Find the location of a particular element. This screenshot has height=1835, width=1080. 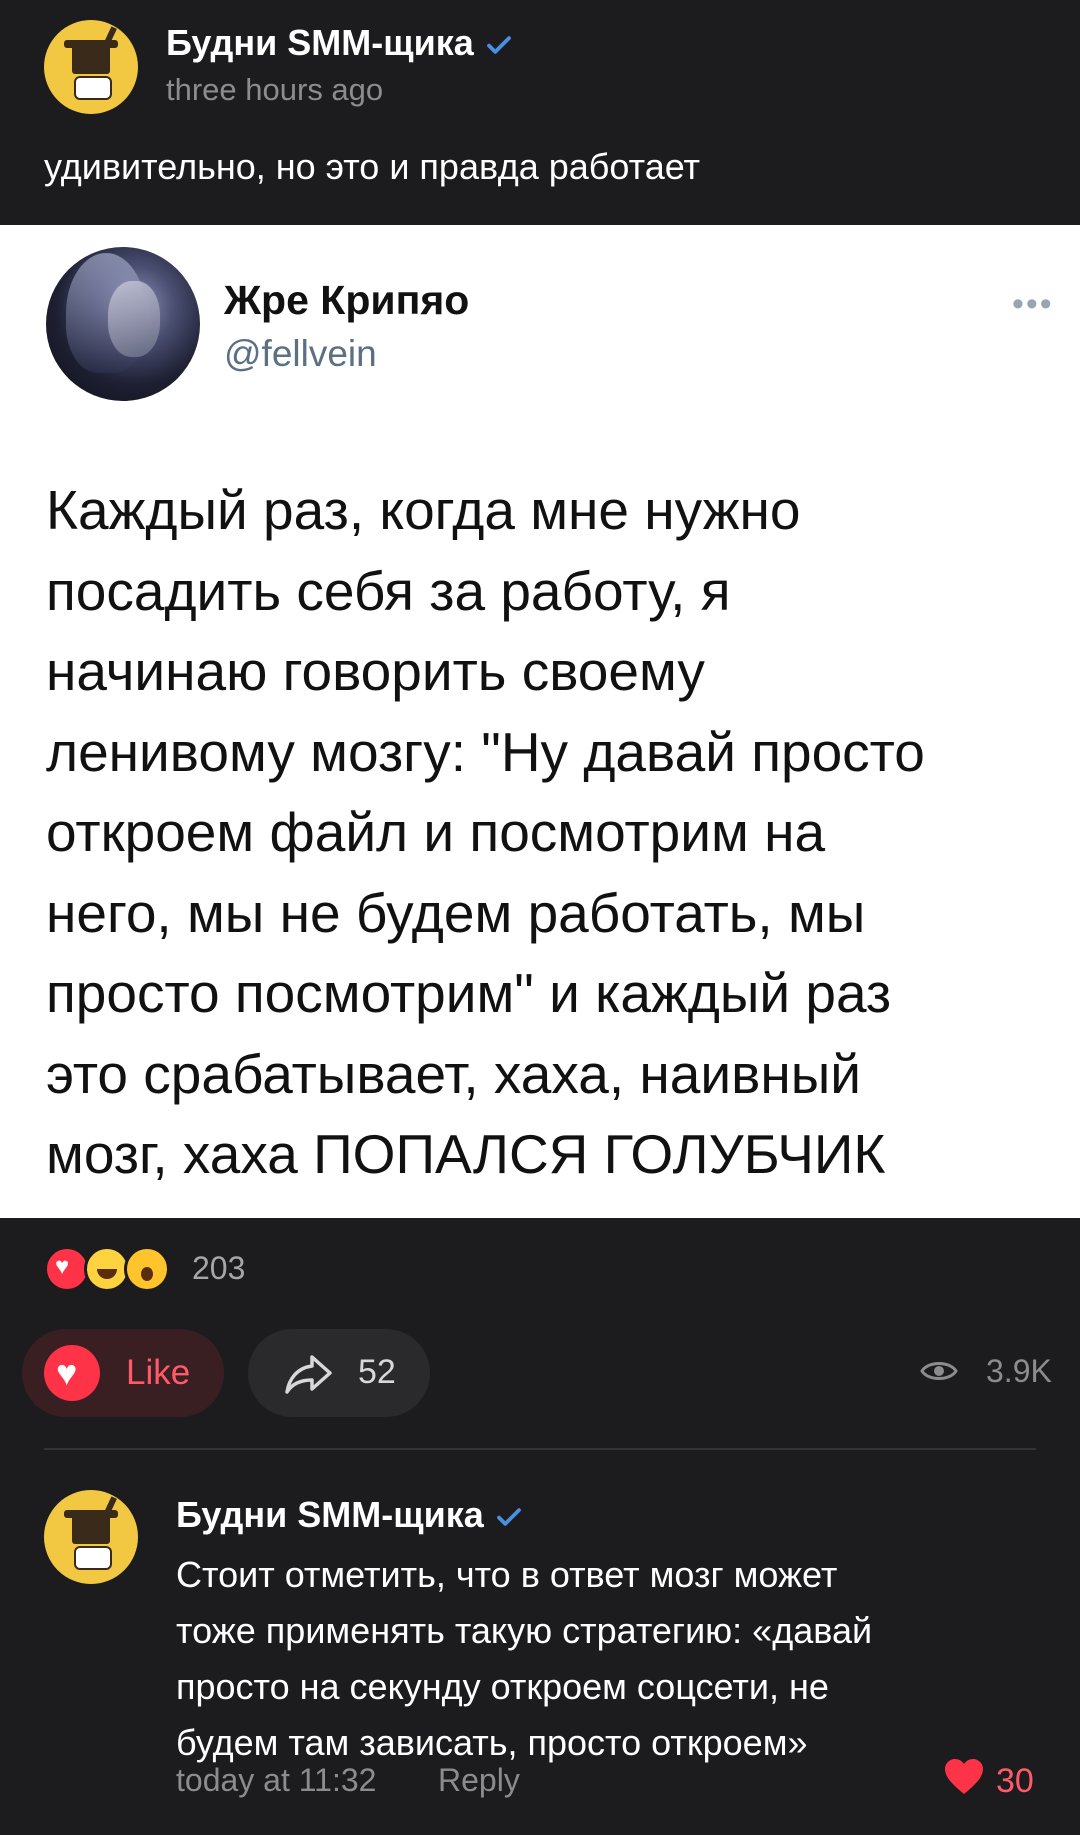

comment-author-name: Будни SMM-щика is located at coordinates (350, 1515).